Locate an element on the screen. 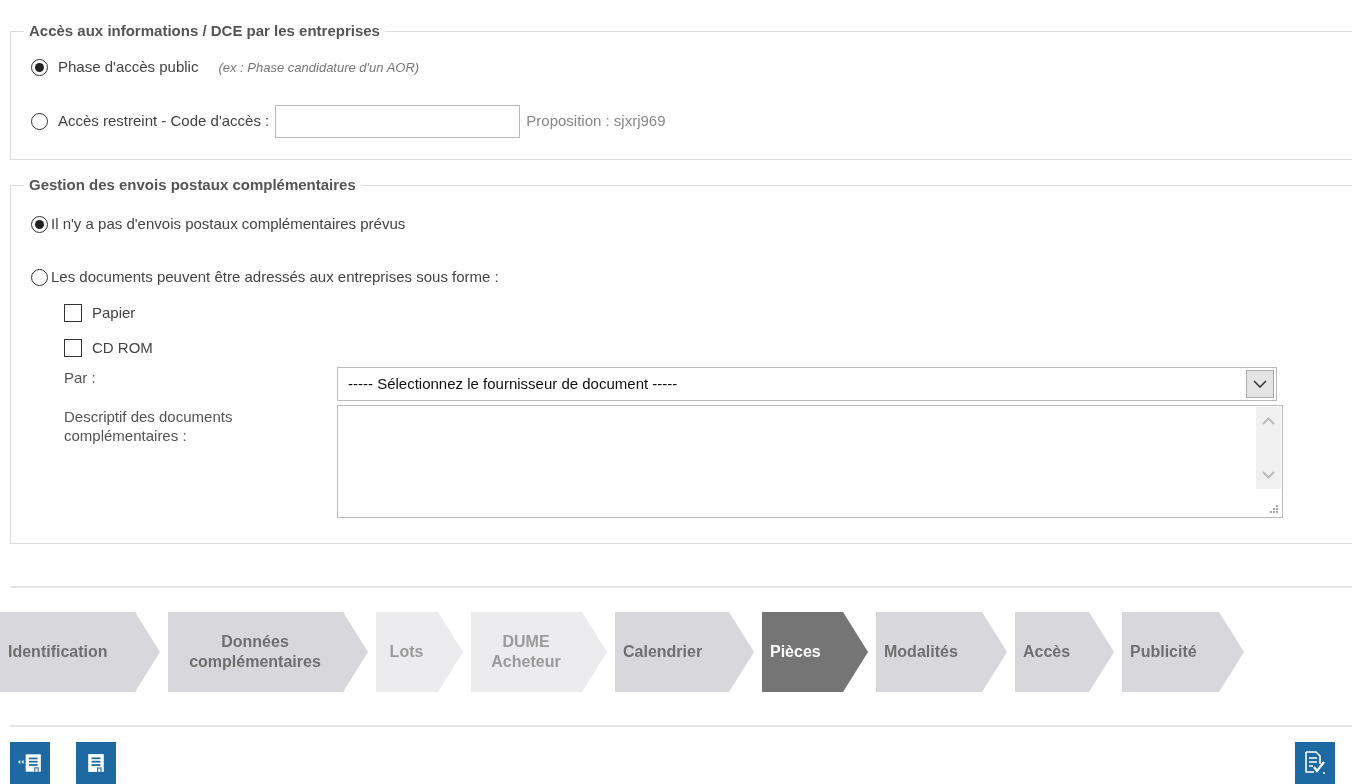 The width and height of the screenshot is (1352, 784). step-tab: Pièces is located at coordinates (815, 652).